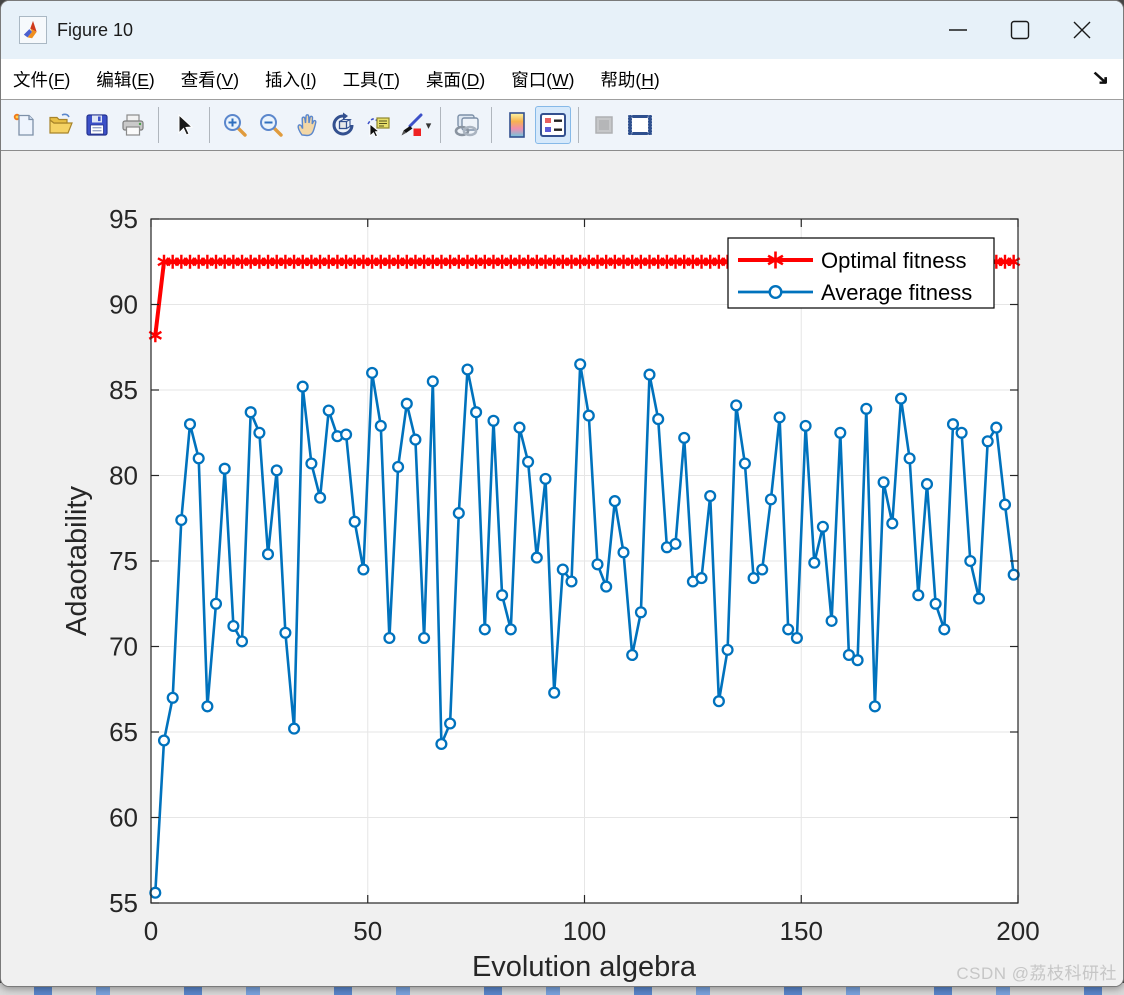  I want to click on y-axis-label: Adaotability, so click(77, 561).